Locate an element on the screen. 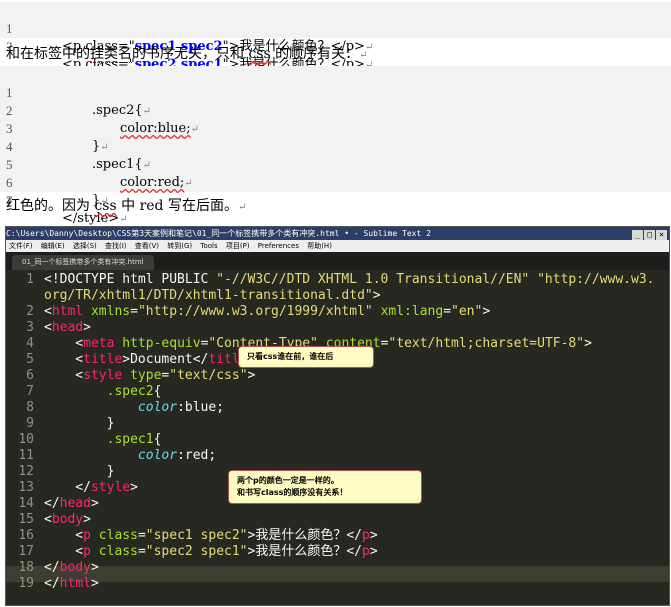 This screenshot has width=671, height=607. code-line: 4 .spec1{↵ is located at coordinates (79, 155).